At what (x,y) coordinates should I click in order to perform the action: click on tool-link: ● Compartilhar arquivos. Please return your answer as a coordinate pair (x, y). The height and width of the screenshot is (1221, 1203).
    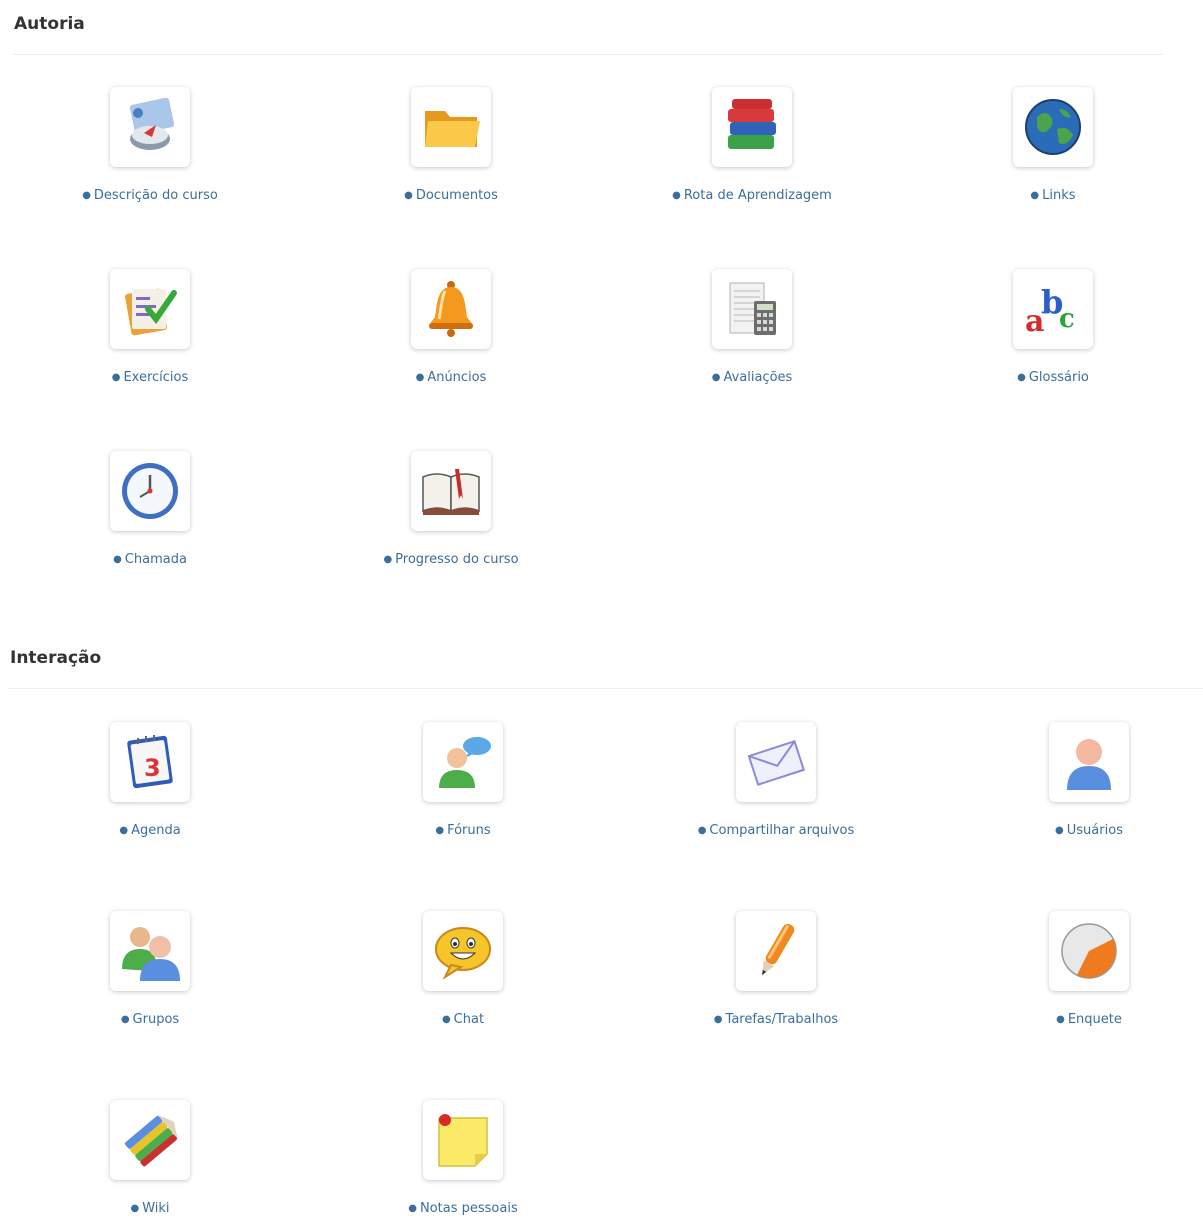
    Looking at the image, I should click on (776, 830).